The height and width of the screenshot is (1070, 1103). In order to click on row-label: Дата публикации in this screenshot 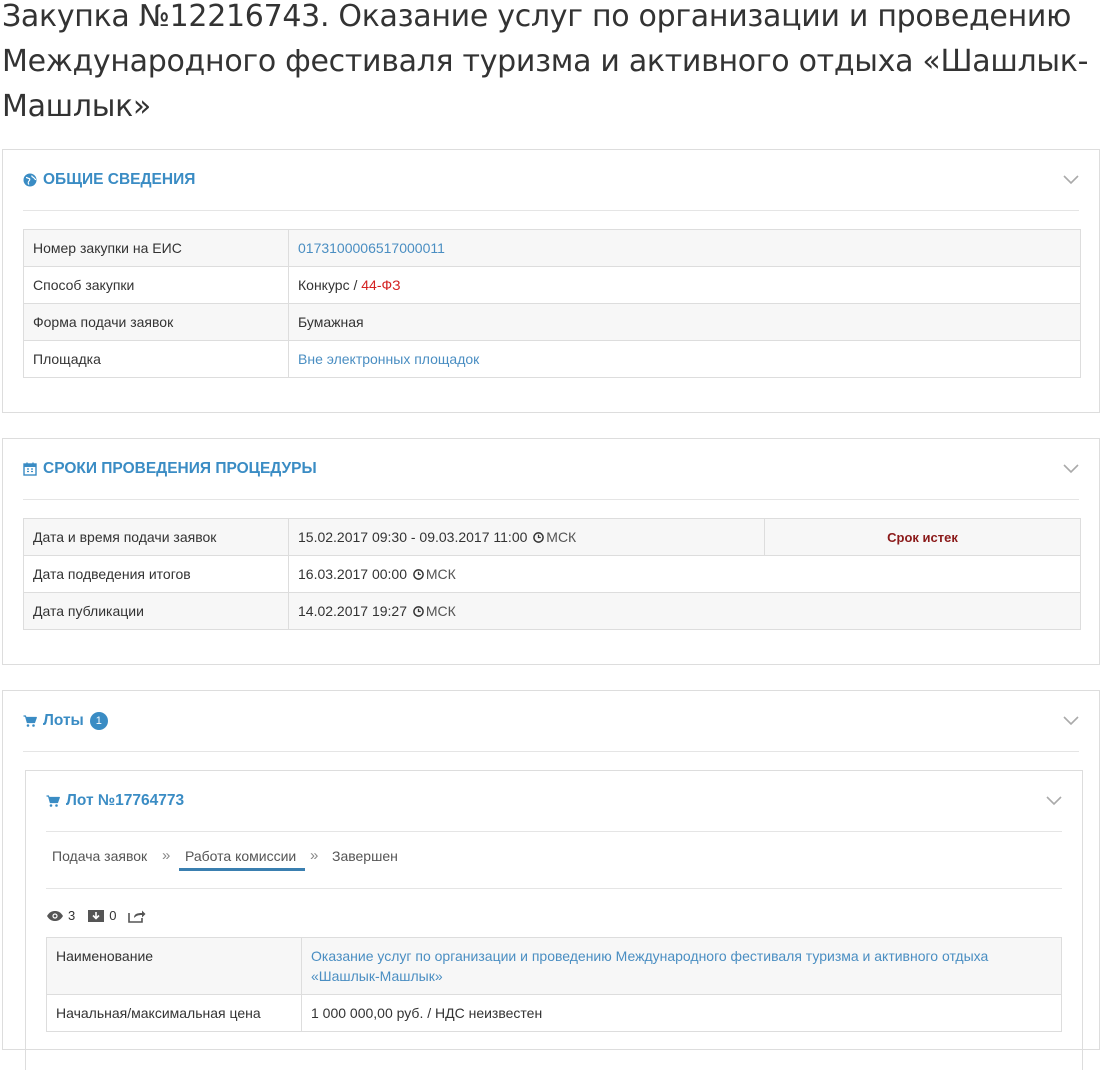, I will do `click(156, 611)`.